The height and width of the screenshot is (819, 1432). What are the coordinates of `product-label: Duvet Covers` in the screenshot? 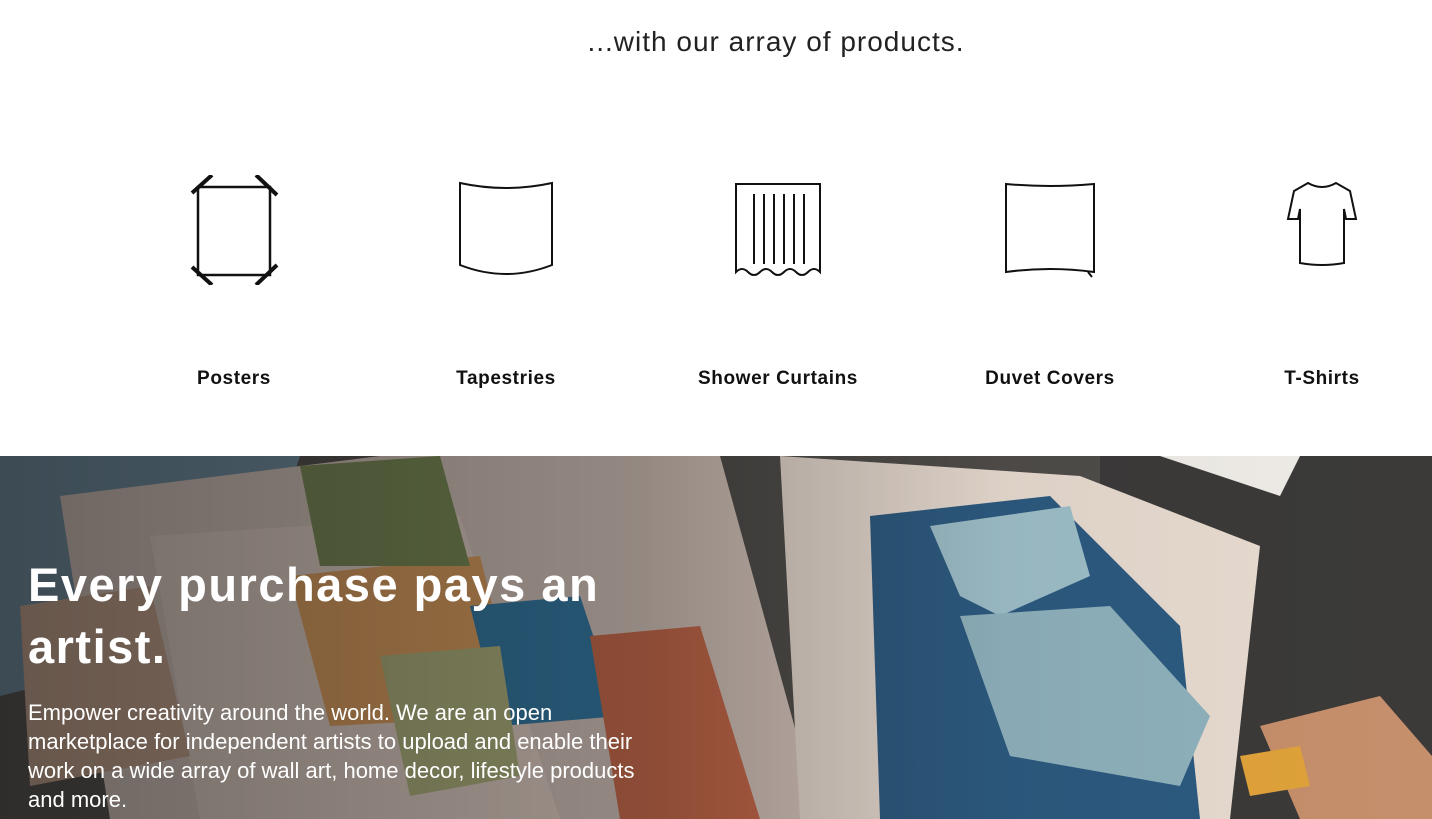 It's located at (1050, 378).